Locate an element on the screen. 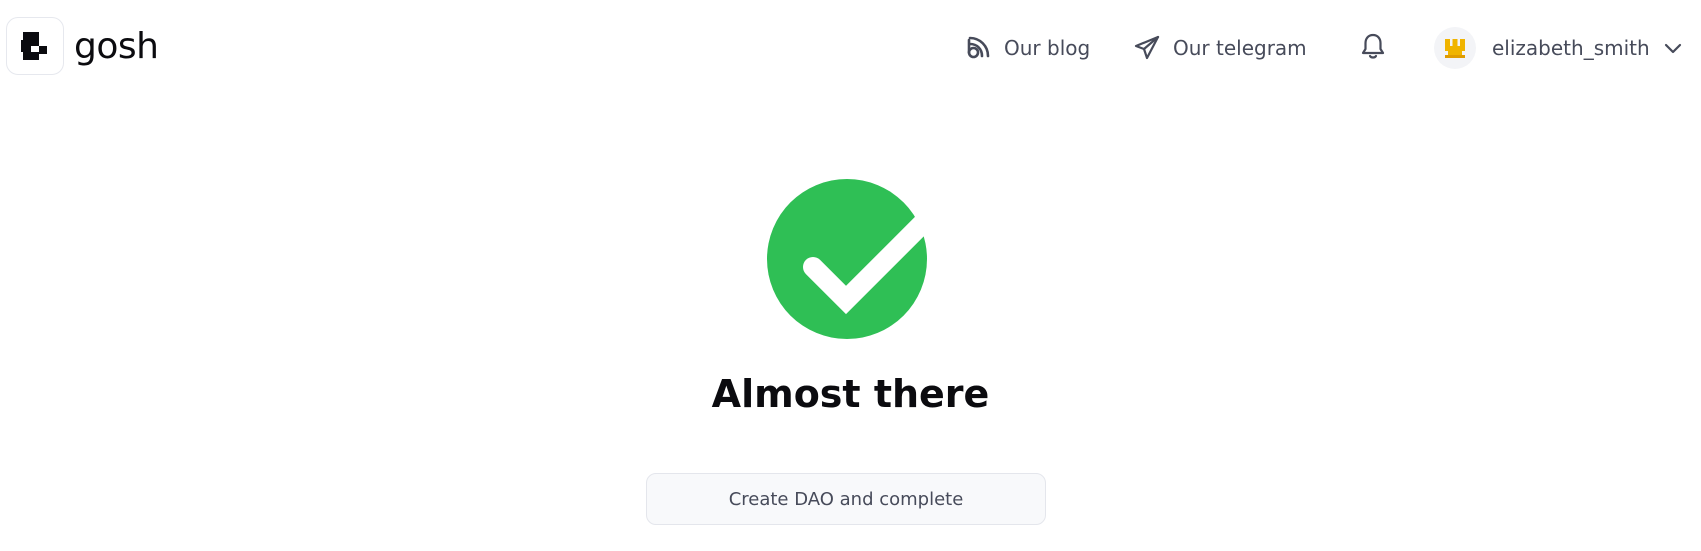 This screenshot has width=1701, height=551. telegram-label: Our telegram is located at coordinates (1240, 48).